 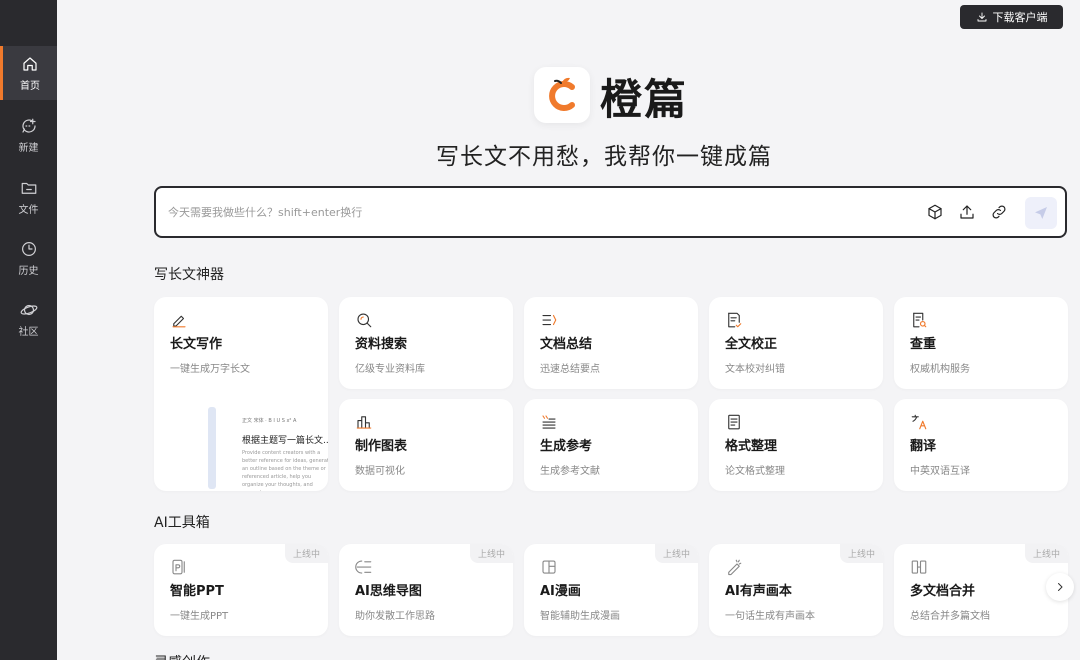 What do you see at coordinates (755, 471) in the screenshot?
I see `tool-desc: 论文格式整理` at bounding box center [755, 471].